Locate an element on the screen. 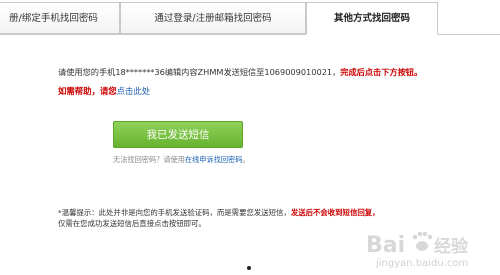 Image resolution: width=500 pixels, height=275 pixels. paw-icon is located at coordinates (422, 241).